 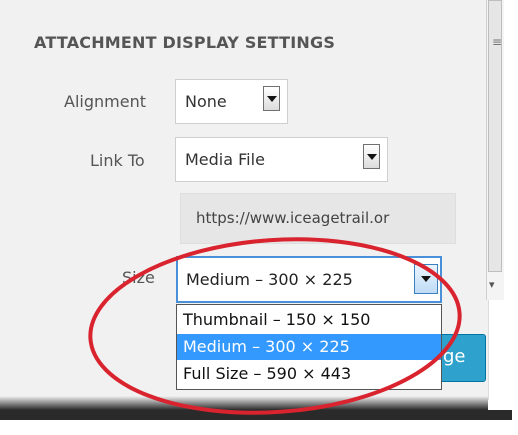 I want to click on link-to-select: Media File, so click(x=281, y=159).